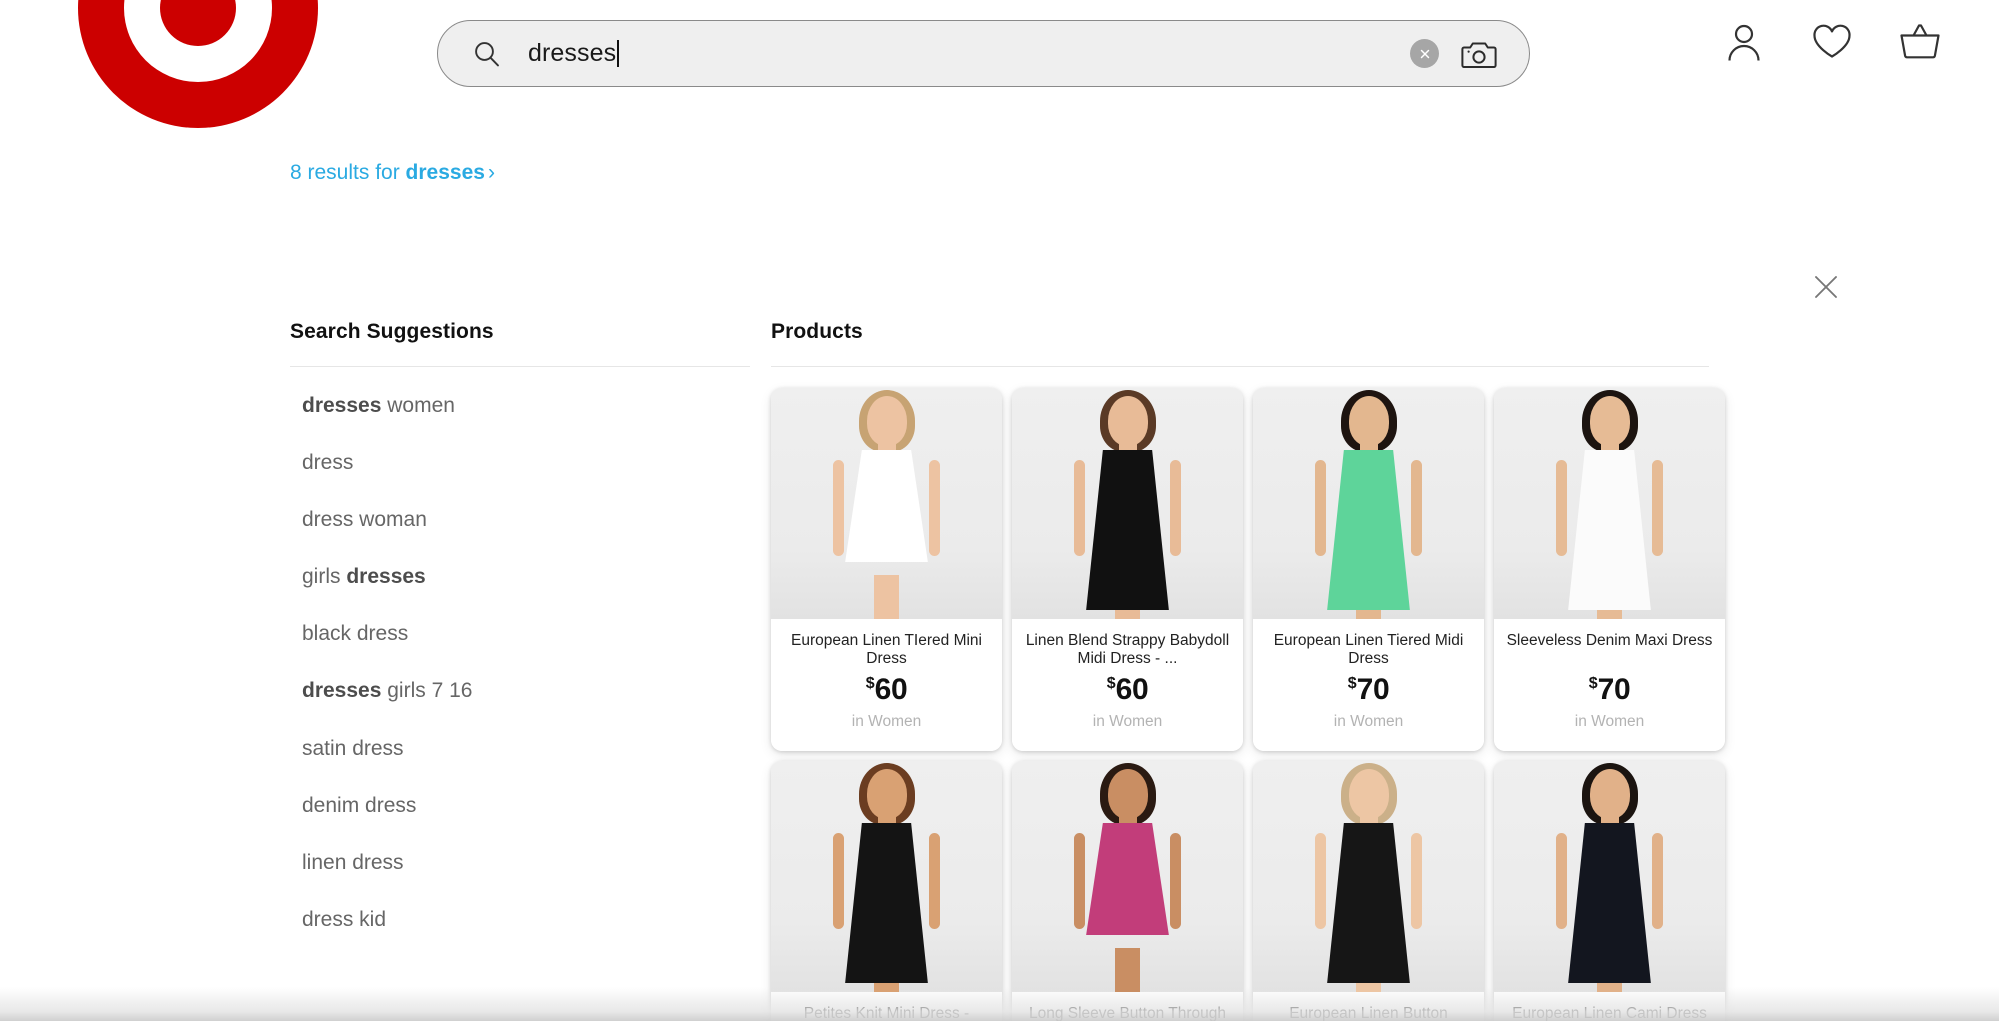 Image resolution: width=1999 pixels, height=1021 pixels. Describe the element at coordinates (572, 53) in the screenshot. I see `search-input-value: dresses` at that location.